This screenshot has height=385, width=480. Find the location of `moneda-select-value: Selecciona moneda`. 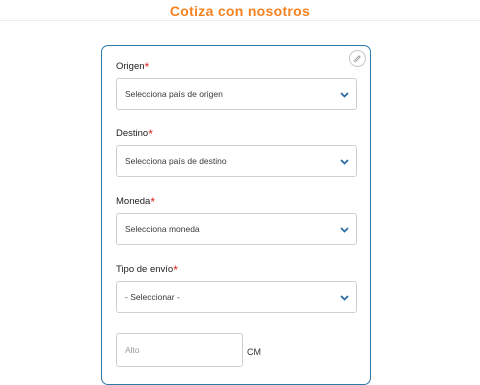

moneda-select-value: Selecciona moneda is located at coordinates (162, 229).